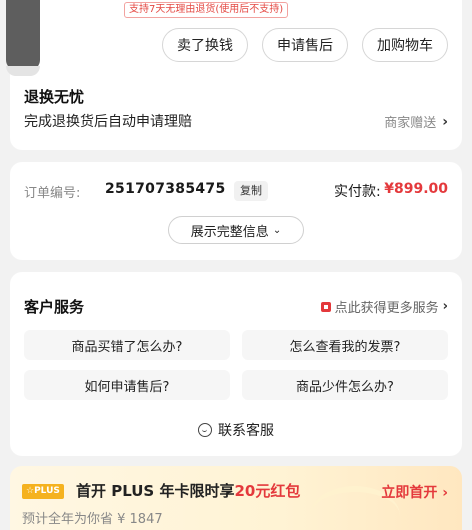 This screenshot has height=530, width=472. I want to click on show-full-info-label: 展示完整信息, so click(229, 232).